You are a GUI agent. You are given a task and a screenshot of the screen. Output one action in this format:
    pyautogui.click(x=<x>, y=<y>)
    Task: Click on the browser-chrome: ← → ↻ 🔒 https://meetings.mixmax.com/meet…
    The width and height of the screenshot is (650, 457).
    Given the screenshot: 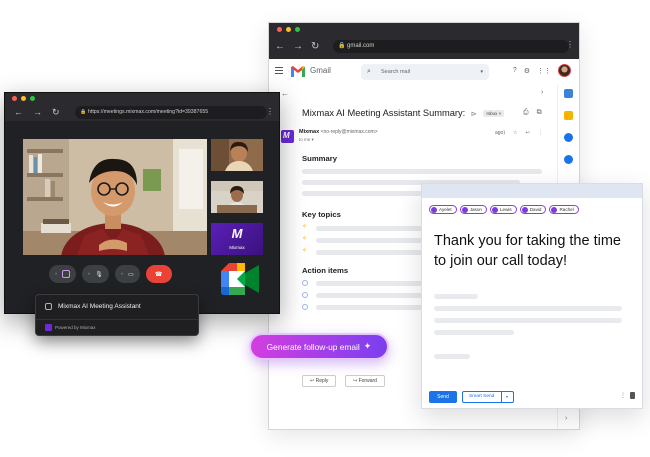 What is the action you would take?
    pyautogui.click(x=142, y=107)
    